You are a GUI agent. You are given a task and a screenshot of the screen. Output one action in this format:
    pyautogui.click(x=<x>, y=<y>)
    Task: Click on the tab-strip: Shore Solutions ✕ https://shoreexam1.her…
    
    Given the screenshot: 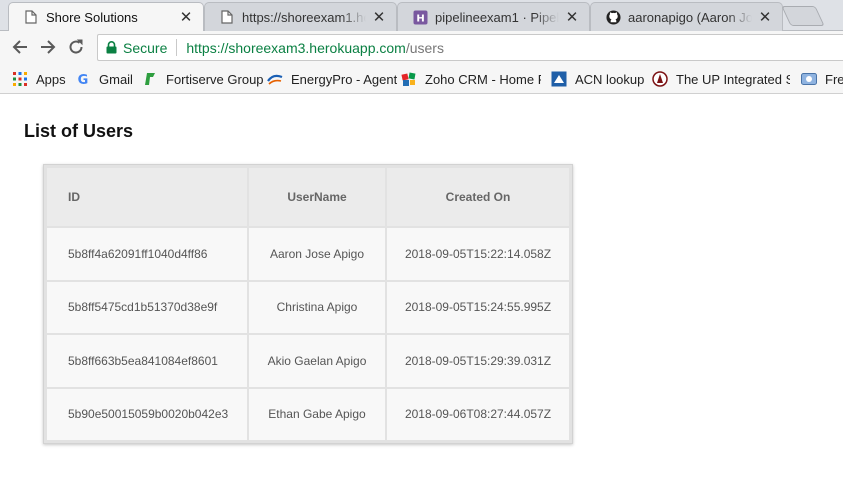 What is the action you would take?
    pyautogui.click(x=421, y=15)
    